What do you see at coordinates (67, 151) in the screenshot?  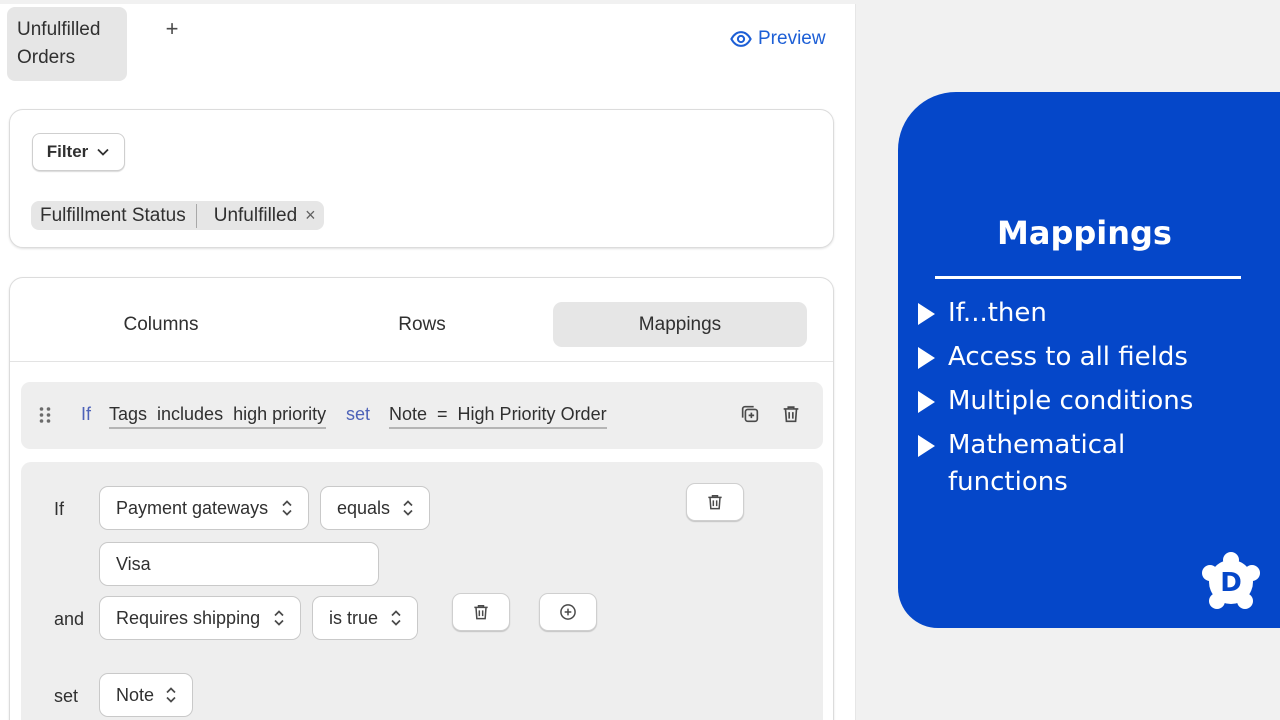 I see `filter-label: Filter` at bounding box center [67, 151].